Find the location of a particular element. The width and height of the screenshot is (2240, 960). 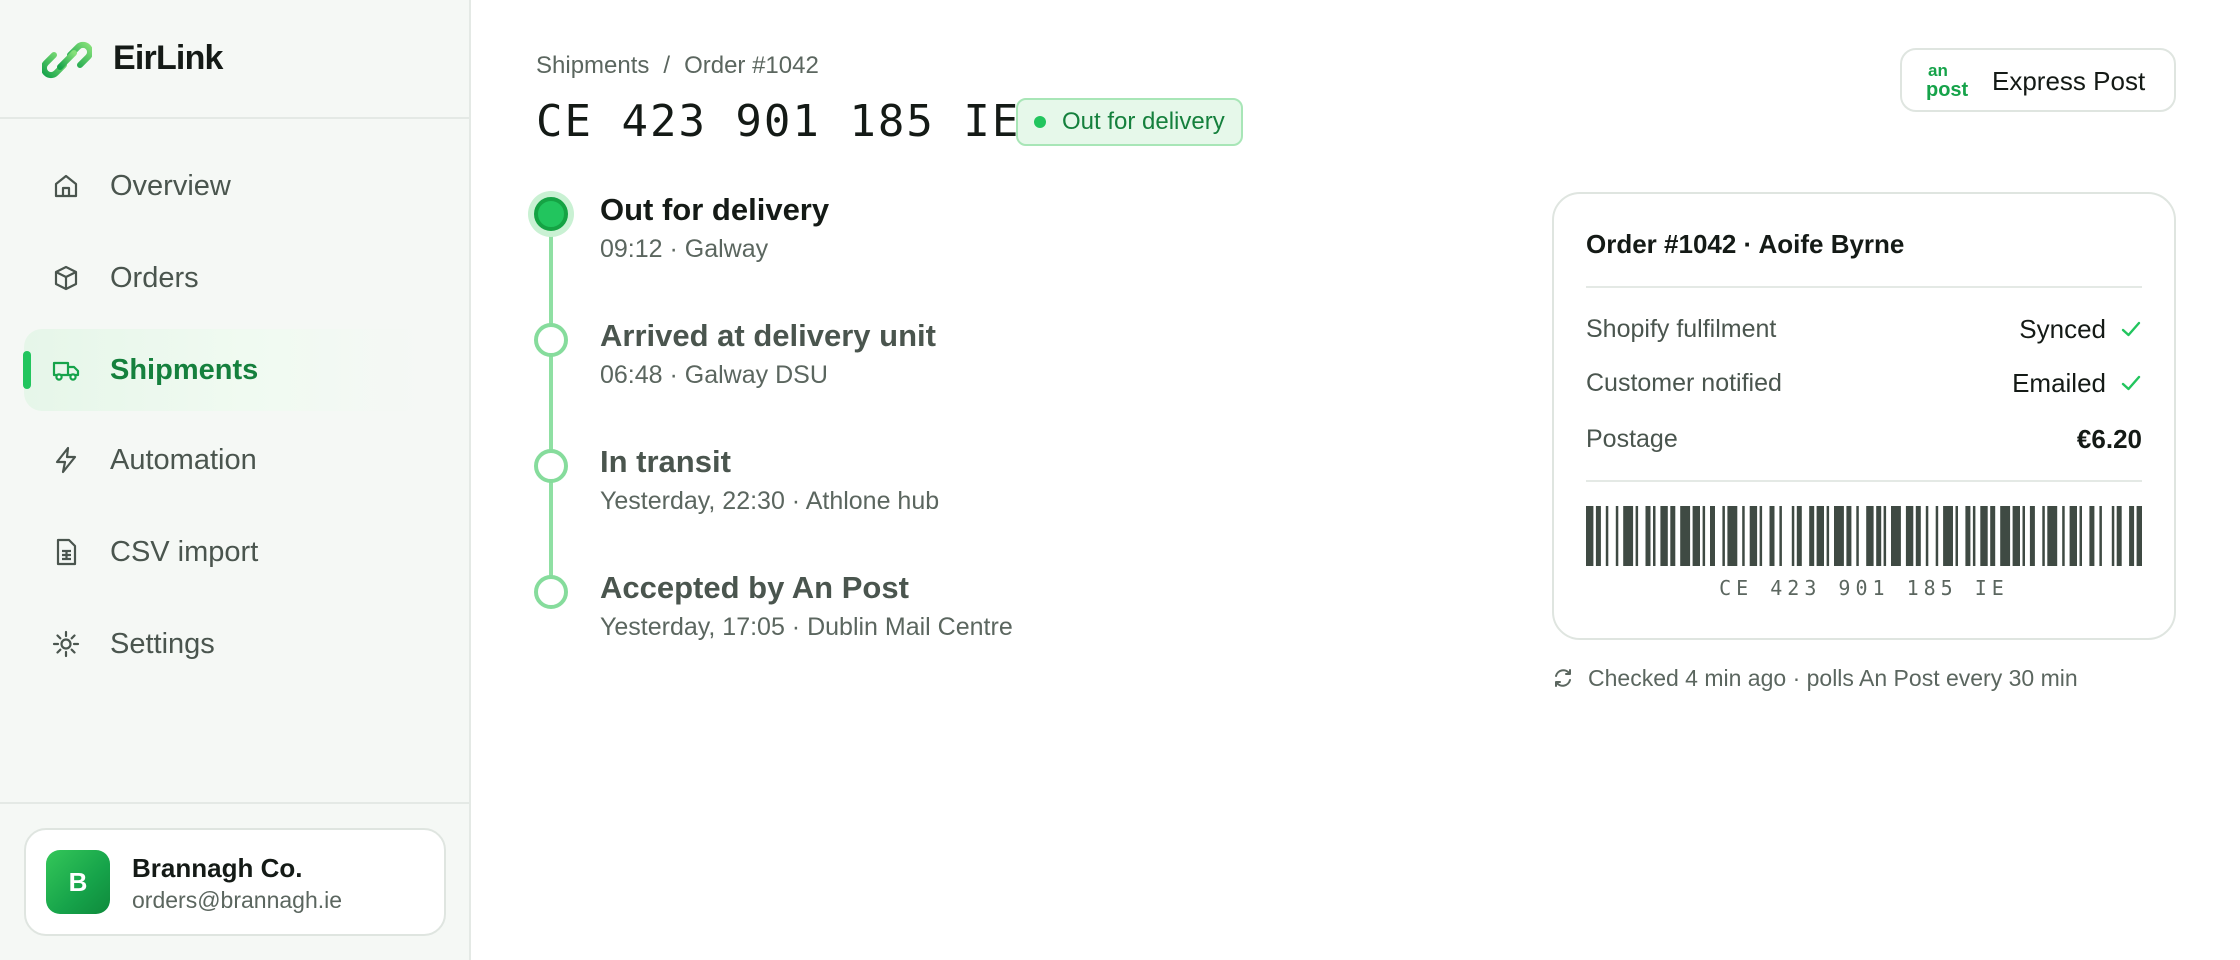

barcode is located at coordinates (1864, 536).